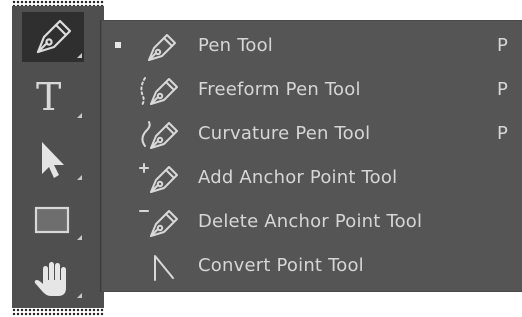 Image resolution: width=522 pixels, height=317 pixels. Describe the element at coordinates (281, 265) in the screenshot. I see `menu-item-label: Convert Point Tool` at that location.